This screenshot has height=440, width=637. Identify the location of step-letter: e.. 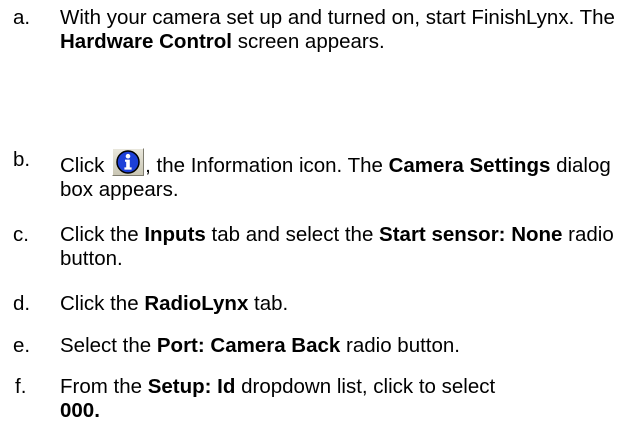
(22, 345).